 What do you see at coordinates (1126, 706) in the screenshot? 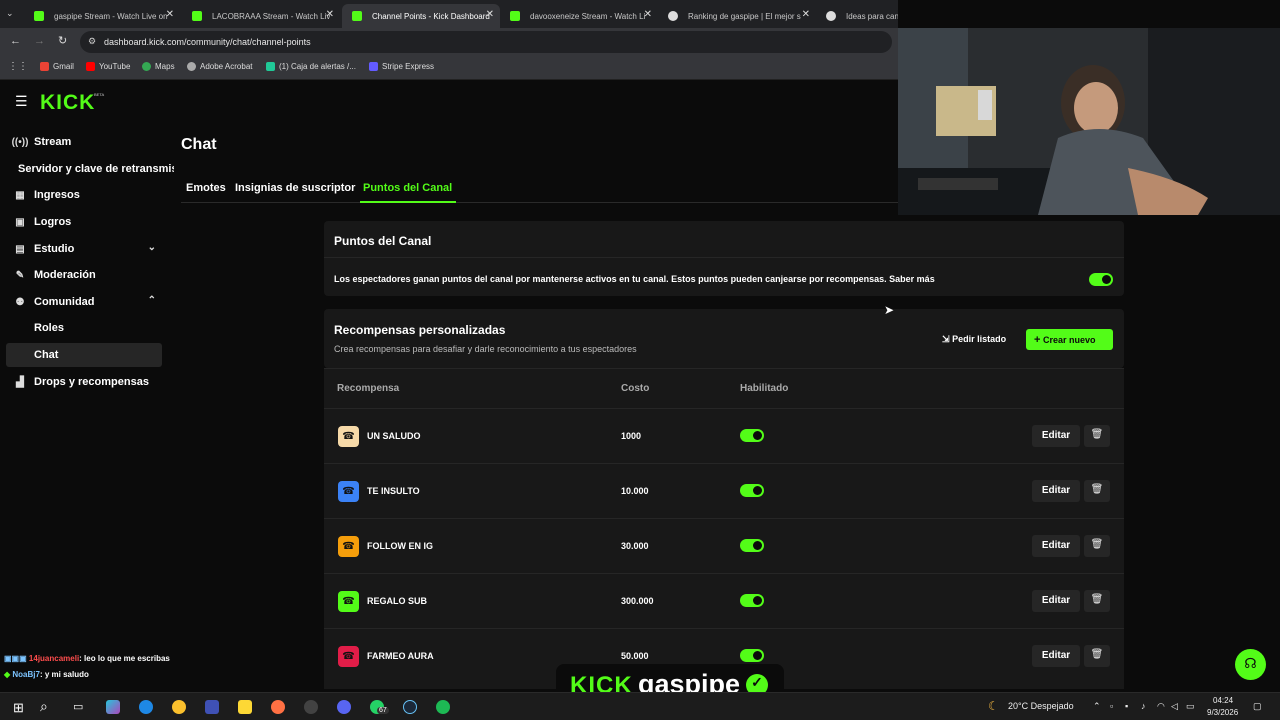
I see `tray-app-icon: ▪` at bounding box center [1126, 706].